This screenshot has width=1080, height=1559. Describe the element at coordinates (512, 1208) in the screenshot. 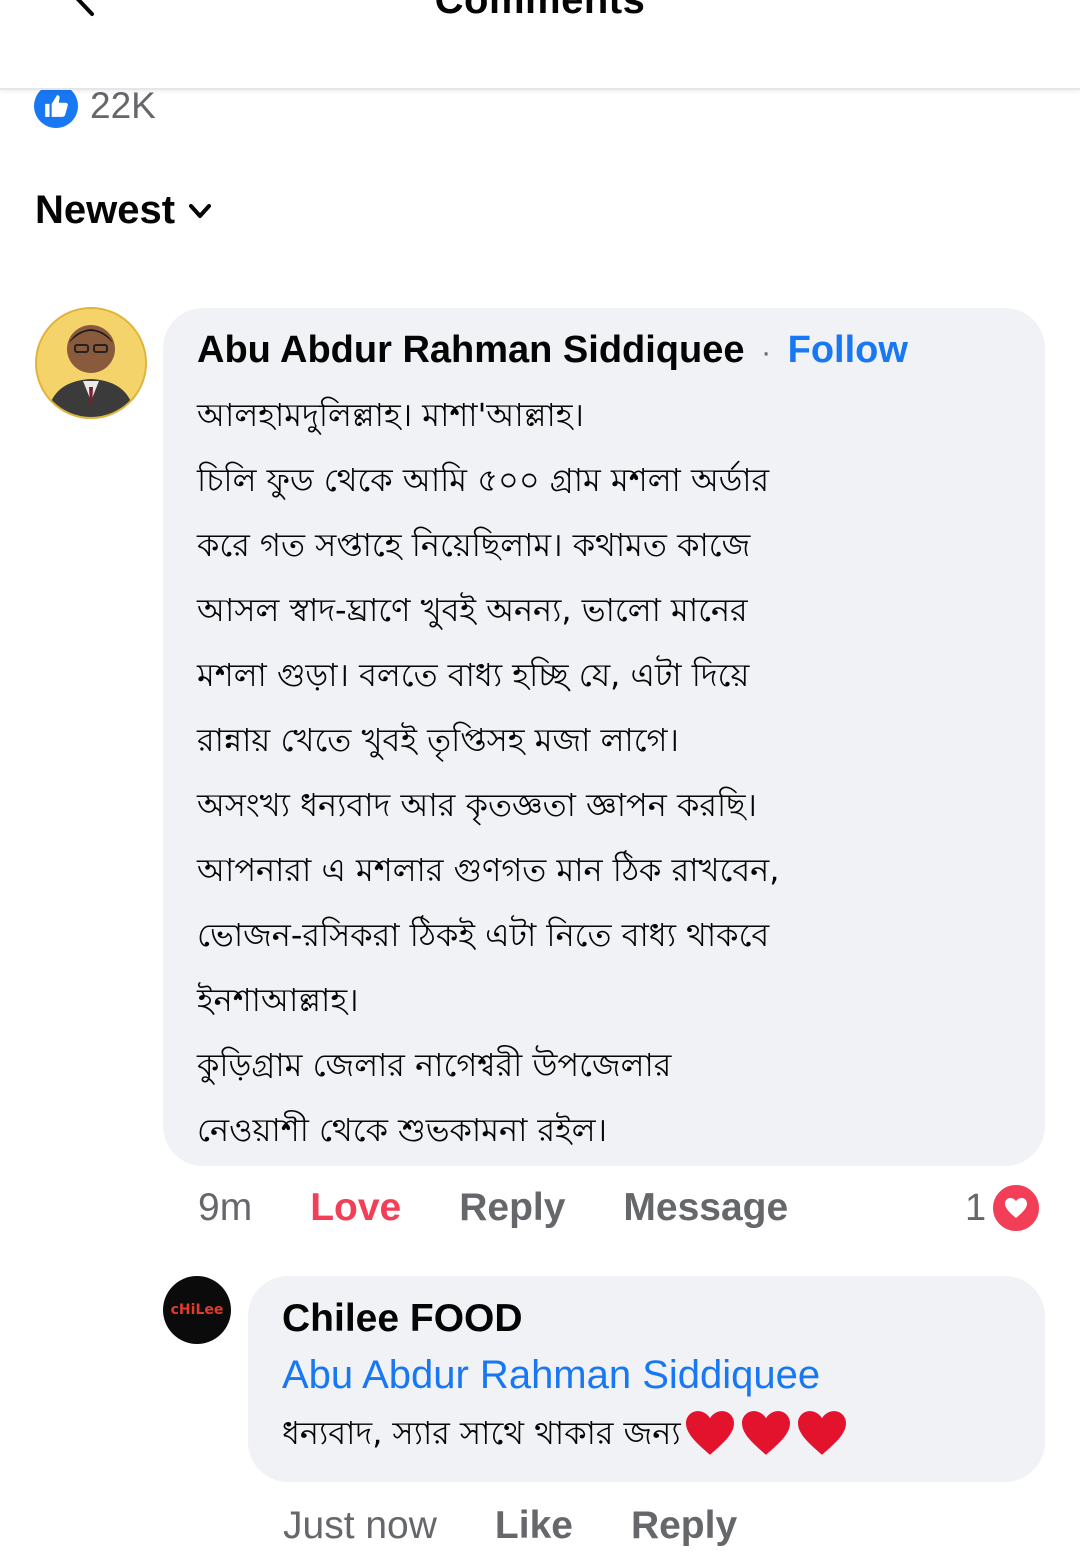

I see `reply-button: Reply` at that location.